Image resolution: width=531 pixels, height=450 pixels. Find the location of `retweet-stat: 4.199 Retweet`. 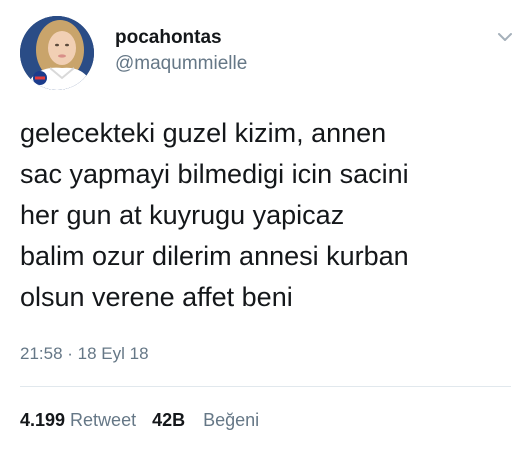

retweet-stat: 4.199 Retweet is located at coordinates (78, 420).